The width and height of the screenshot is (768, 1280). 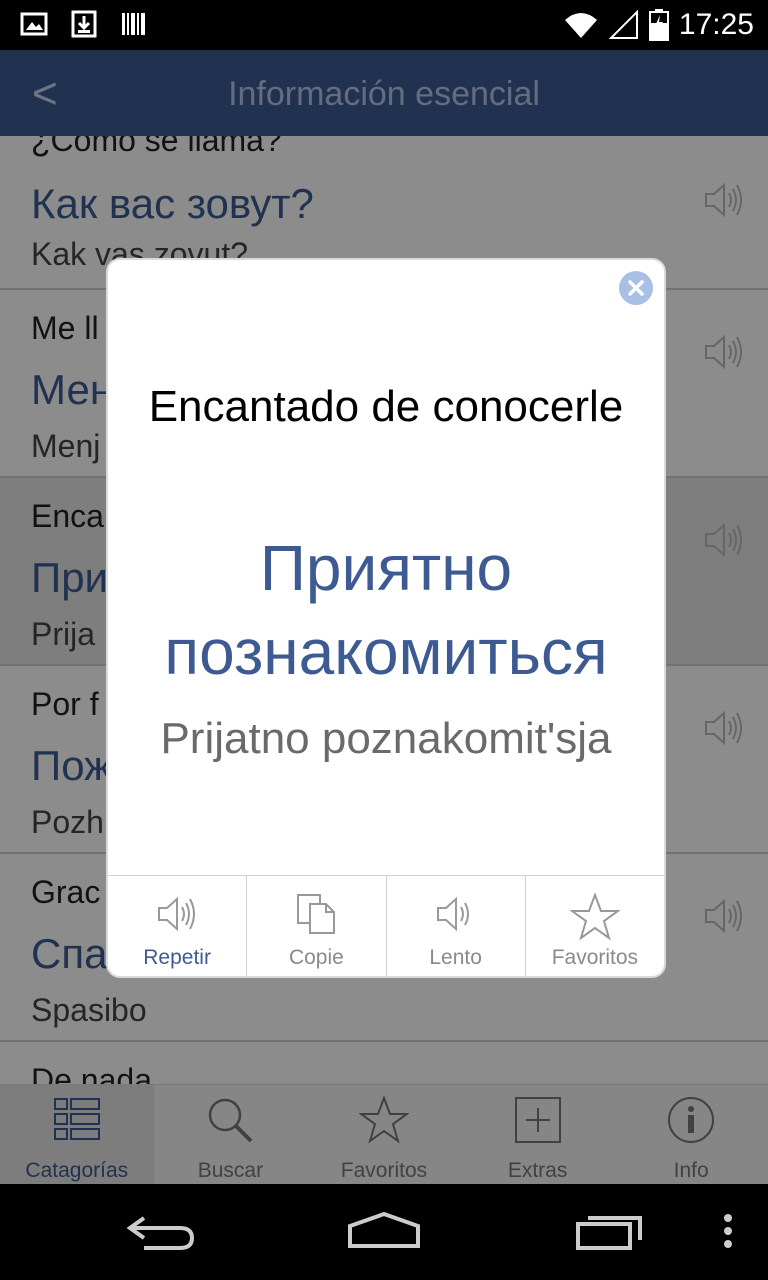 What do you see at coordinates (658, 25) in the screenshot?
I see `battery-icon` at bounding box center [658, 25].